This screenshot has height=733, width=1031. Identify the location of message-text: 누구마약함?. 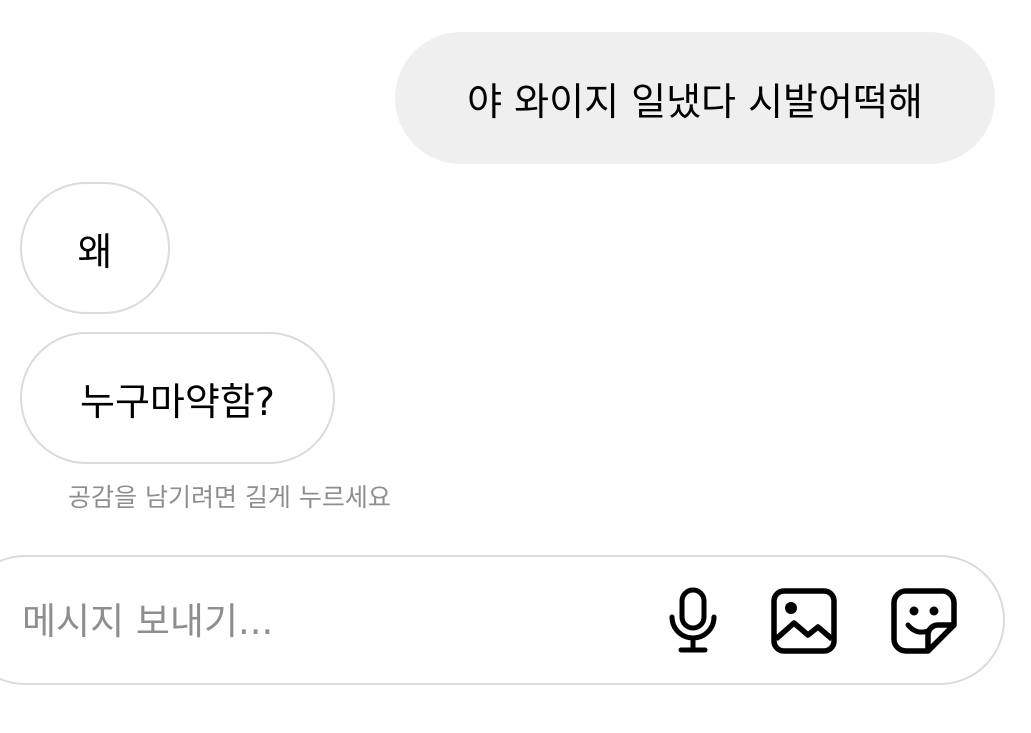
(177, 401).